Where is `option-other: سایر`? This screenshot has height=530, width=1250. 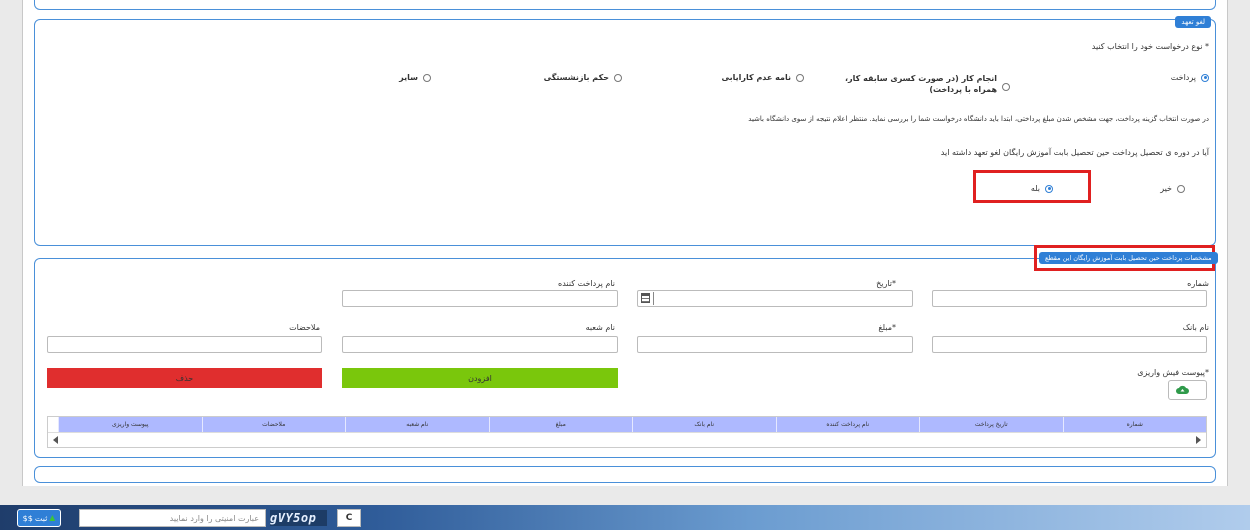
option-other: سایر is located at coordinates (415, 77).